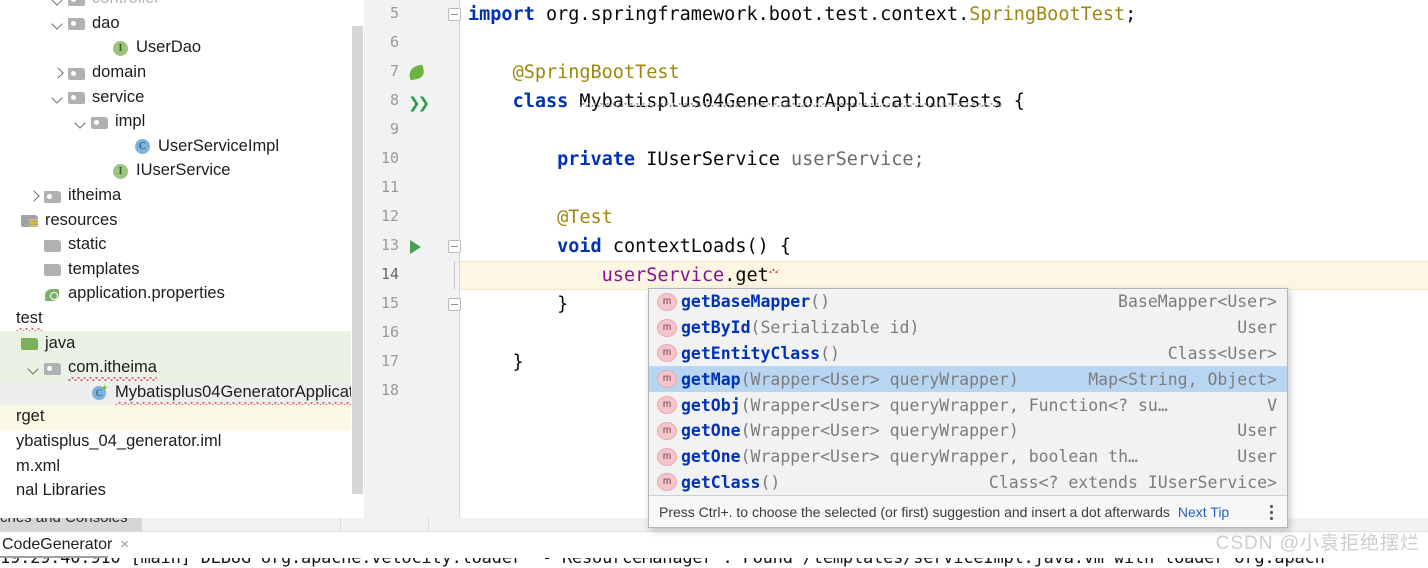  Describe the element at coordinates (412, 304) in the screenshot. I see `gutter-row: 15` at that location.